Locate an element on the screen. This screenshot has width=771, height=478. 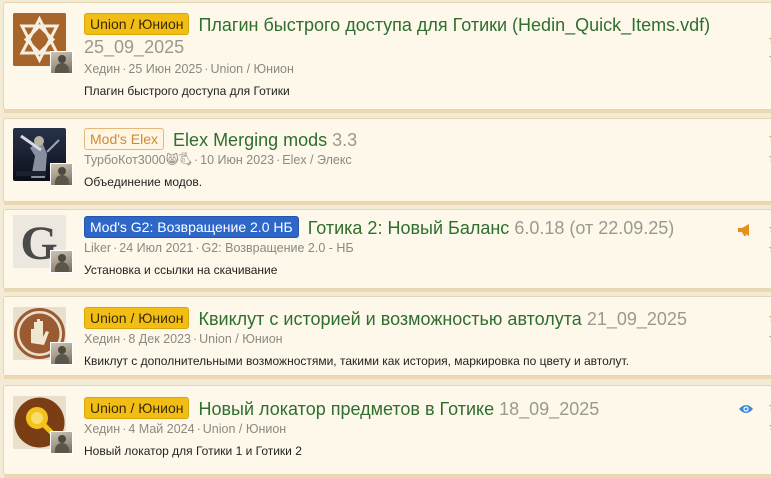
resource-date: 8 Дек 2023 is located at coordinates (159, 339).